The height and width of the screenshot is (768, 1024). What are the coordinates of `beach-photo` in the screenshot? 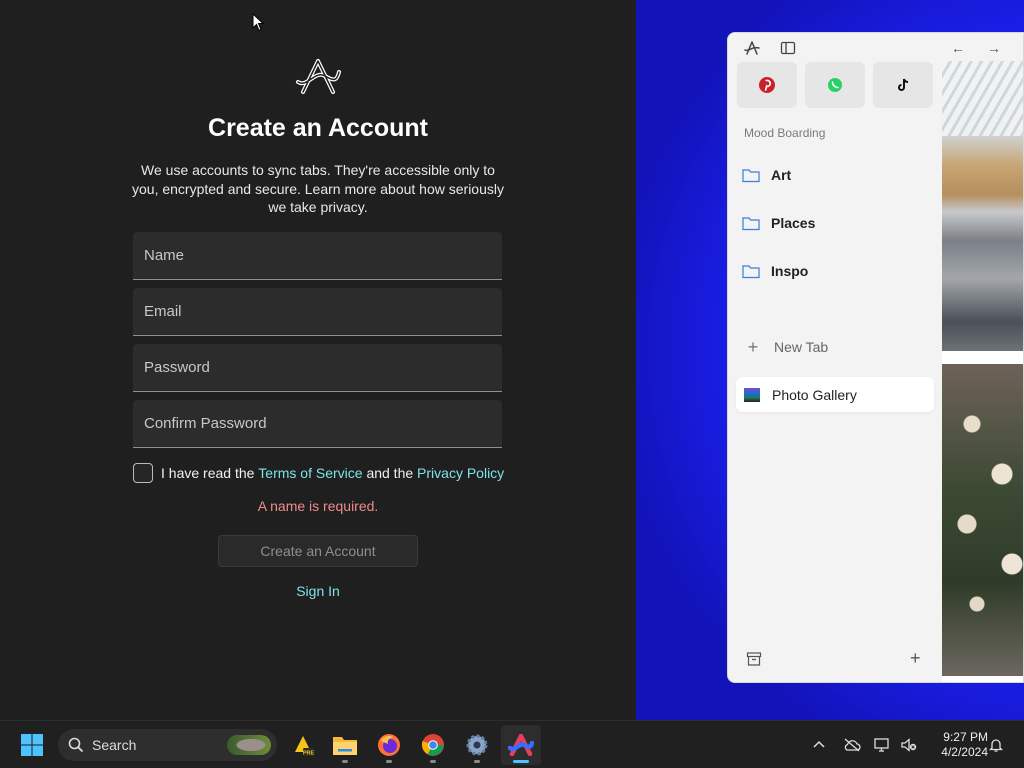 It's located at (982, 206).